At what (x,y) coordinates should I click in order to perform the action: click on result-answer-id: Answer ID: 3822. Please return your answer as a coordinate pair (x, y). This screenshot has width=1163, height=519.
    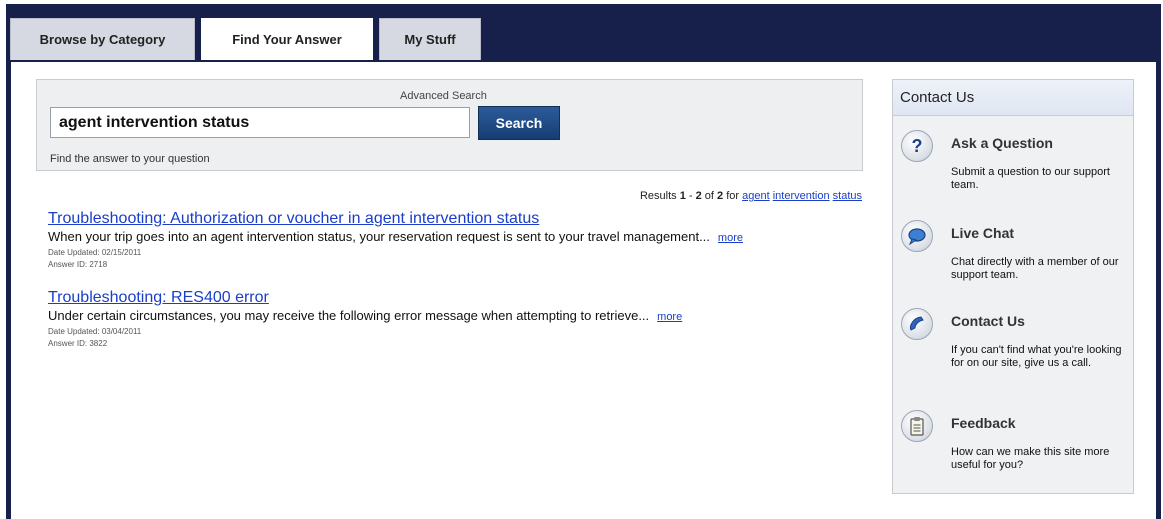
    Looking at the image, I should click on (78, 343).